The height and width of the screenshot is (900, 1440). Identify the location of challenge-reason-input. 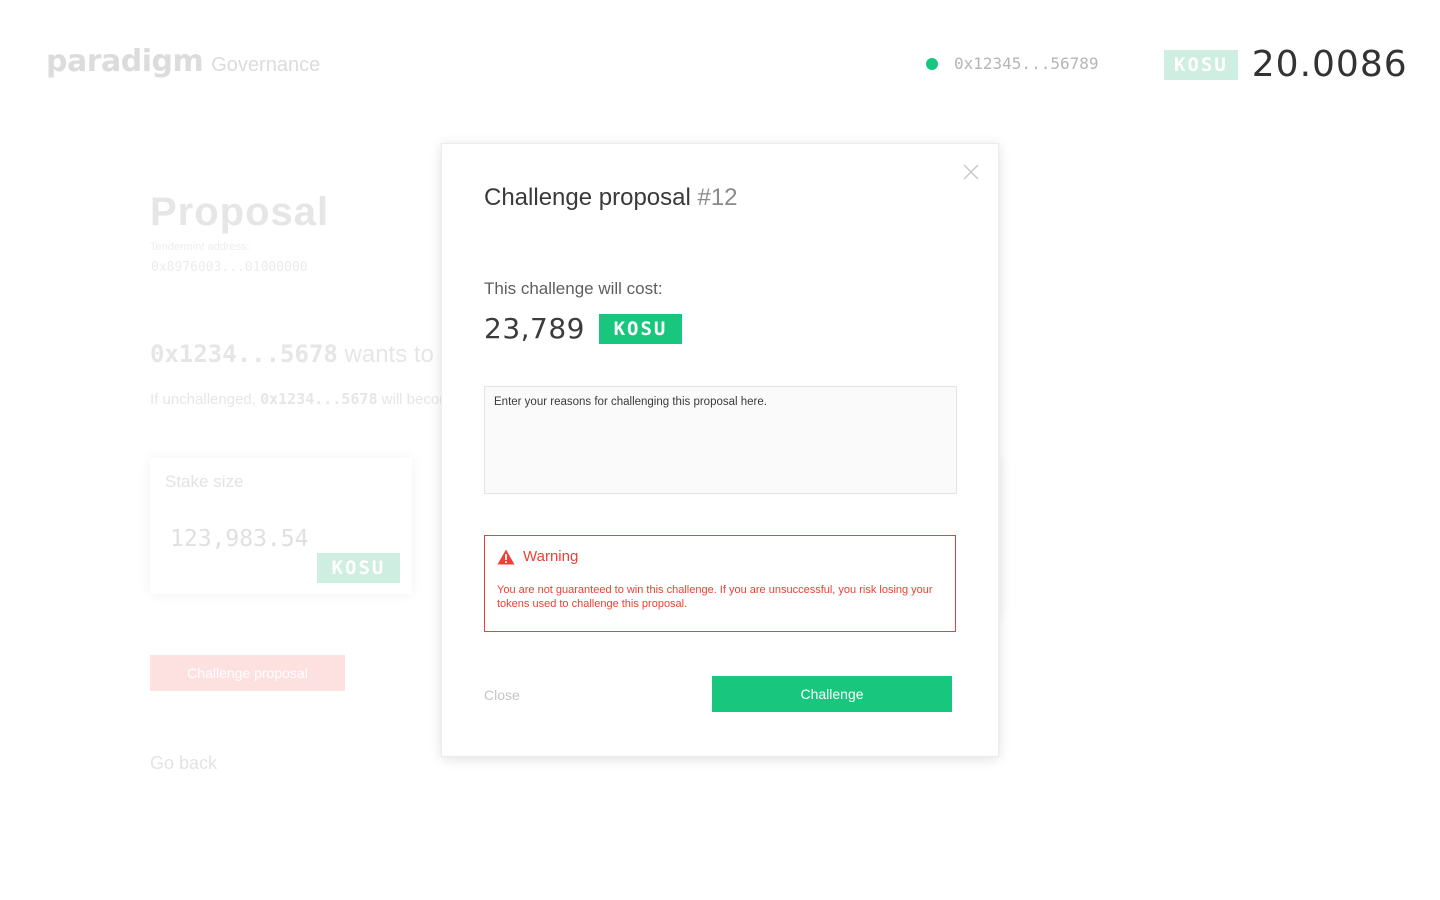
(720, 440).